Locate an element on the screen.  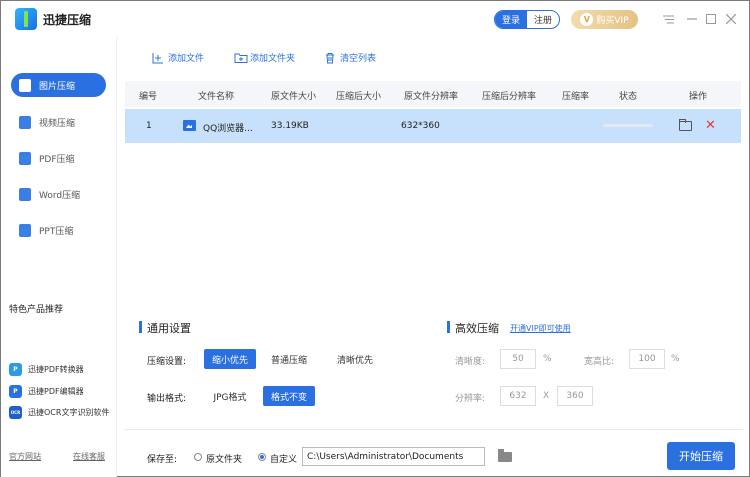
clarity-label: 清晰度: is located at coordinates (470, 362).